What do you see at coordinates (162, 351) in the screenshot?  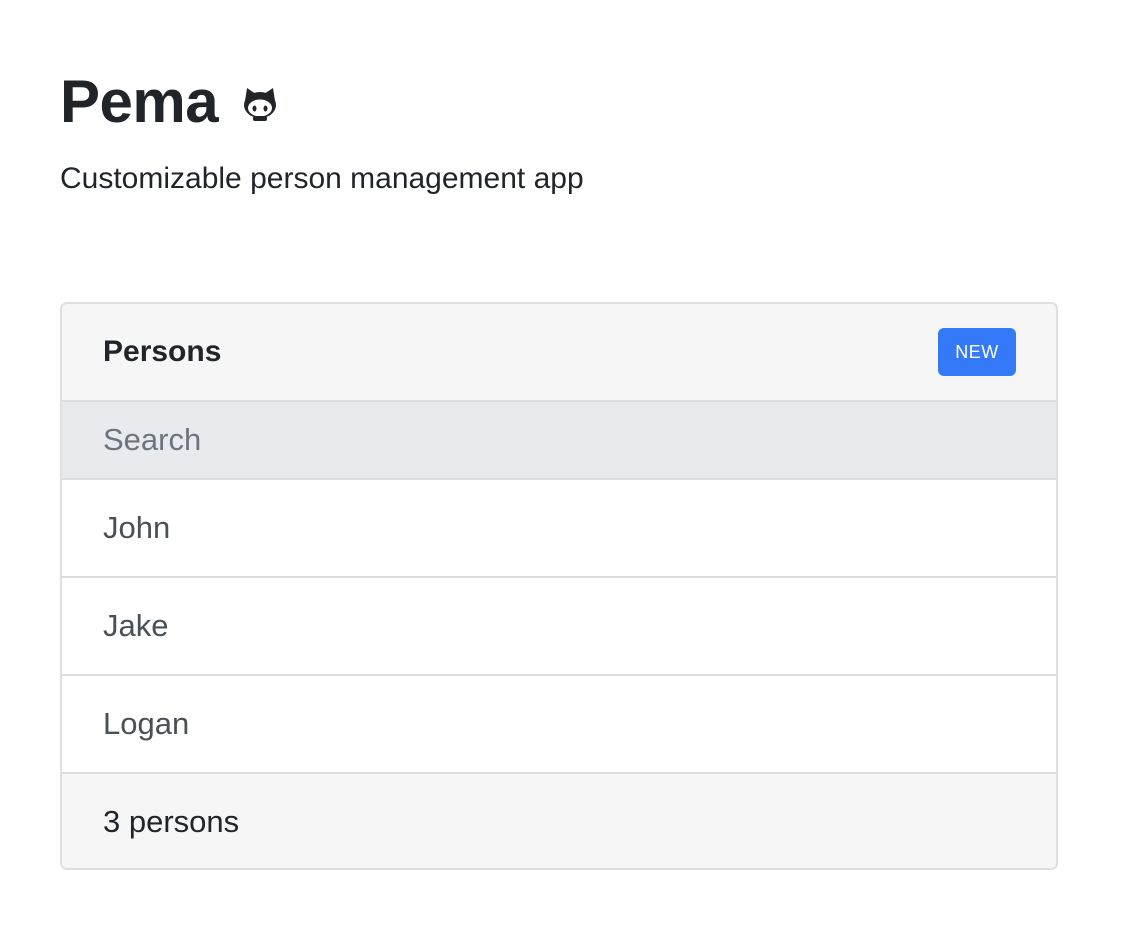 I see `card-title: Persons` at bounding box center [162, 351].